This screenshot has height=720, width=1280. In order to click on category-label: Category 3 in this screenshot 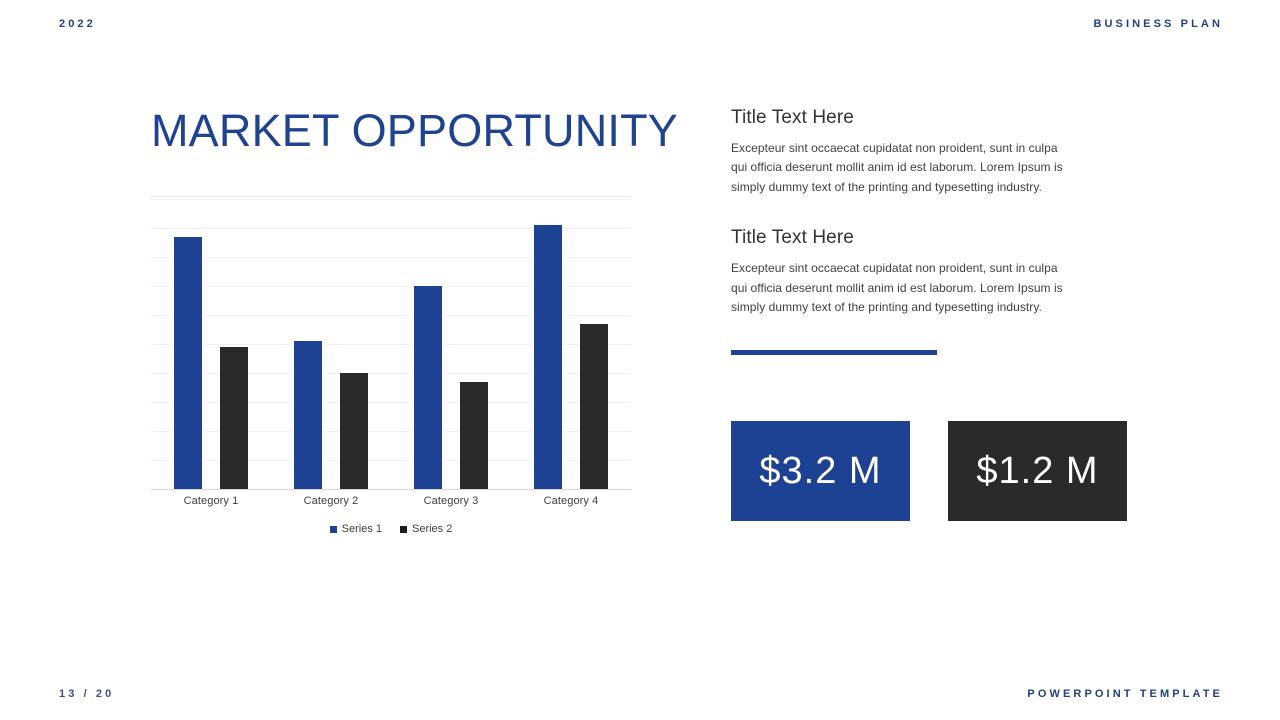, I will do `click(451, 501)`.